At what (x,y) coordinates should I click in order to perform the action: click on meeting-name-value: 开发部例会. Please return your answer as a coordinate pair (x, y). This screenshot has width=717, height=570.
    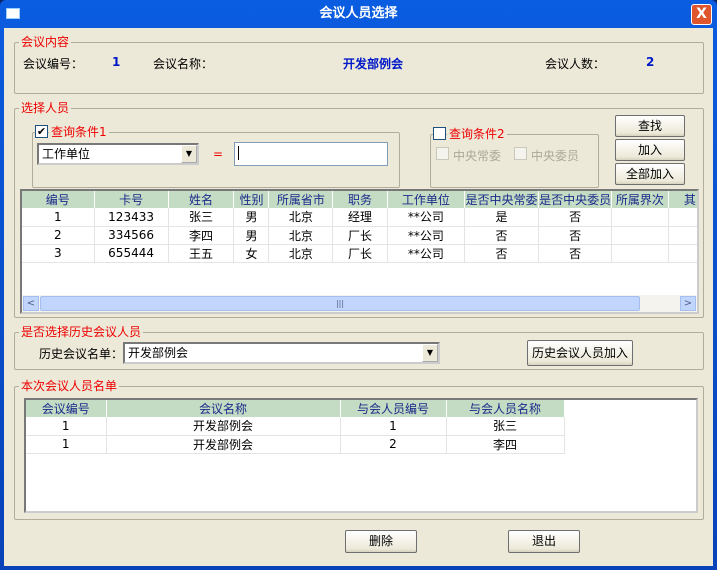
    Looking at the image, I should click on (373, 64).